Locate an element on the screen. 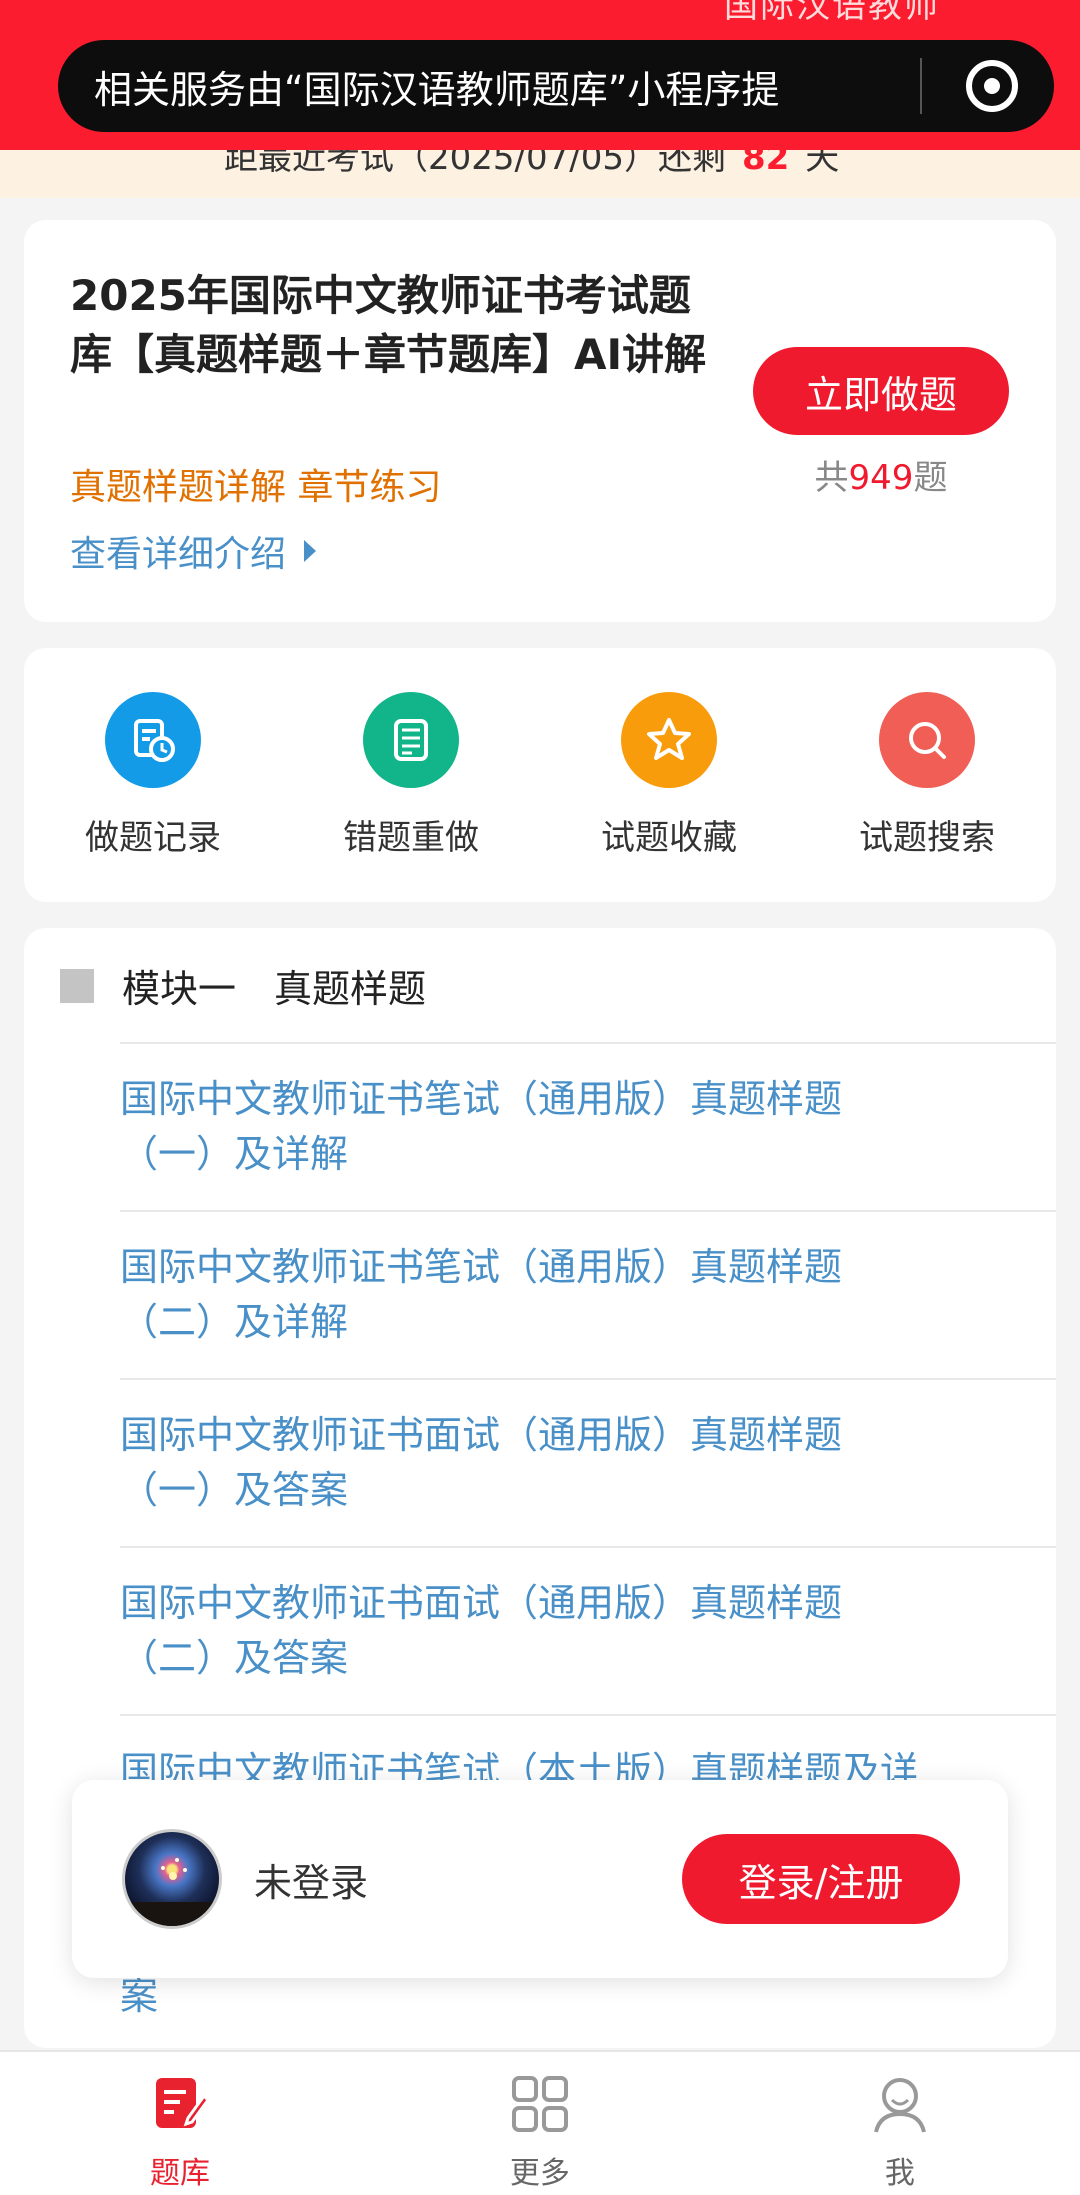 The width and height of the screenshot is (1080, 2195). tab-me: 我 is located at coordinates (900, 2123).